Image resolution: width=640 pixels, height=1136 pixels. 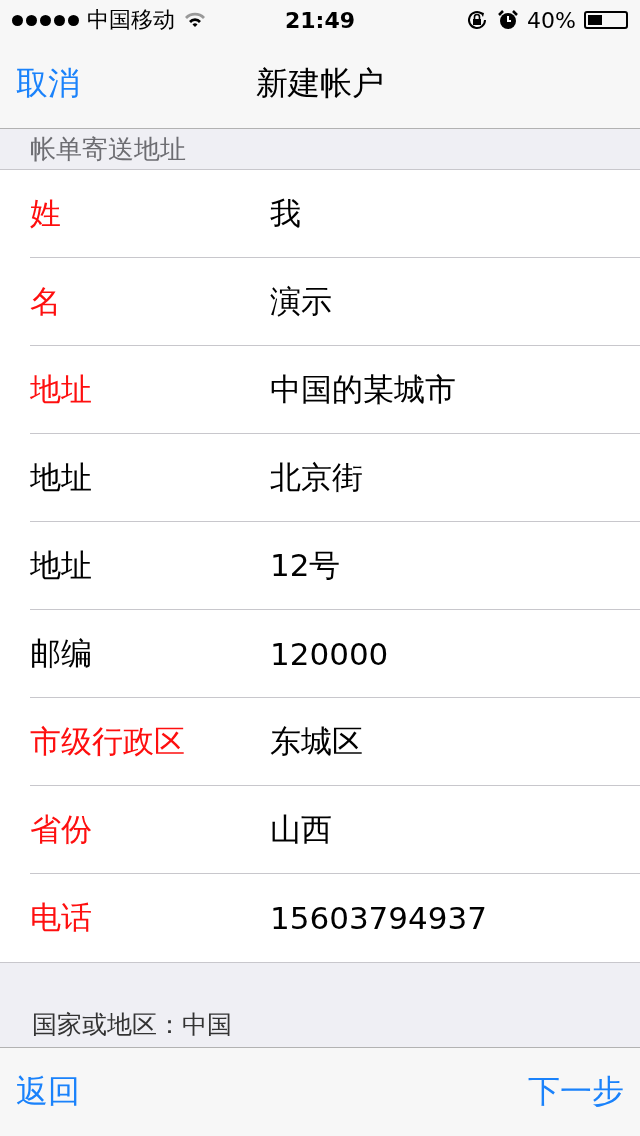 I want to click on field-label: 电话, so click(x=61, y=917).